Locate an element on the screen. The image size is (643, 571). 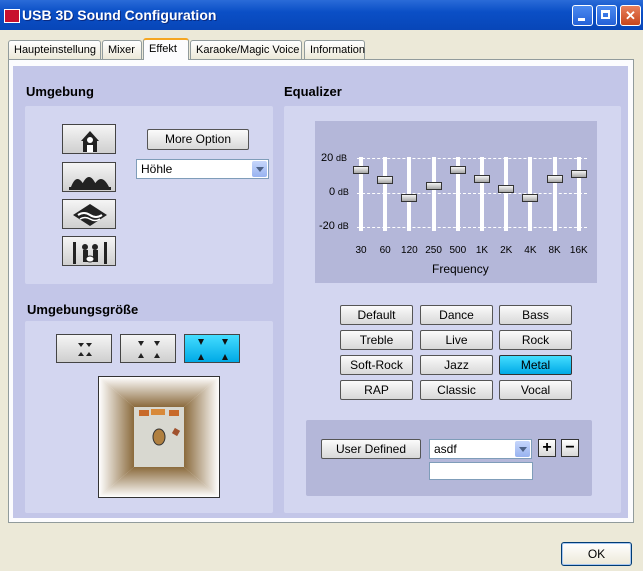
eq-frequency-label: 2K is located at coordinates (506, 250).